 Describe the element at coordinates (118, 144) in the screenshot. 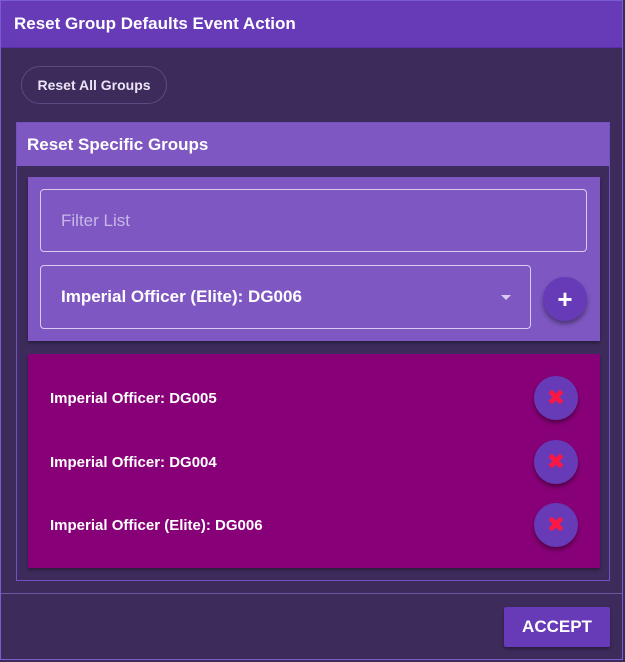

I see `specific-groups-title: Reset Specific Groups` at that location.